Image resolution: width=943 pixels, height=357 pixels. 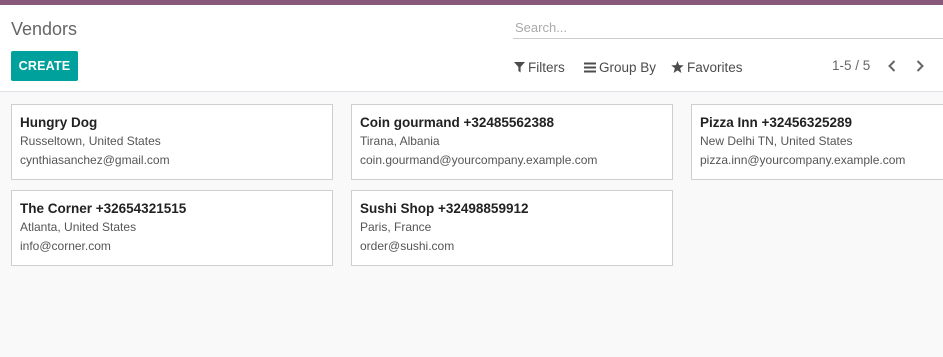 I want to click on vendor-email: order@sushi.com, so click(x=407, y=246).